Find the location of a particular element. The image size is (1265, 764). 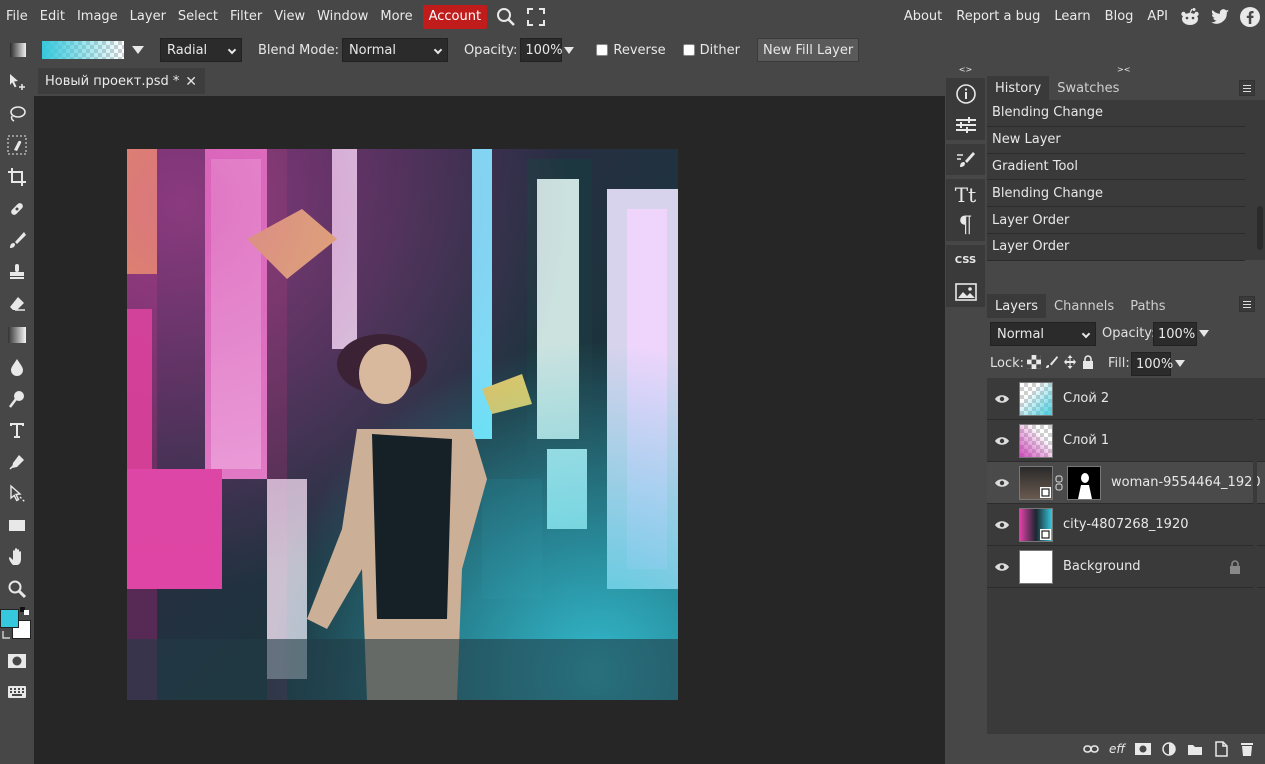

layer-row: city-4807268_1920 is located at coordinates (1126, 525).